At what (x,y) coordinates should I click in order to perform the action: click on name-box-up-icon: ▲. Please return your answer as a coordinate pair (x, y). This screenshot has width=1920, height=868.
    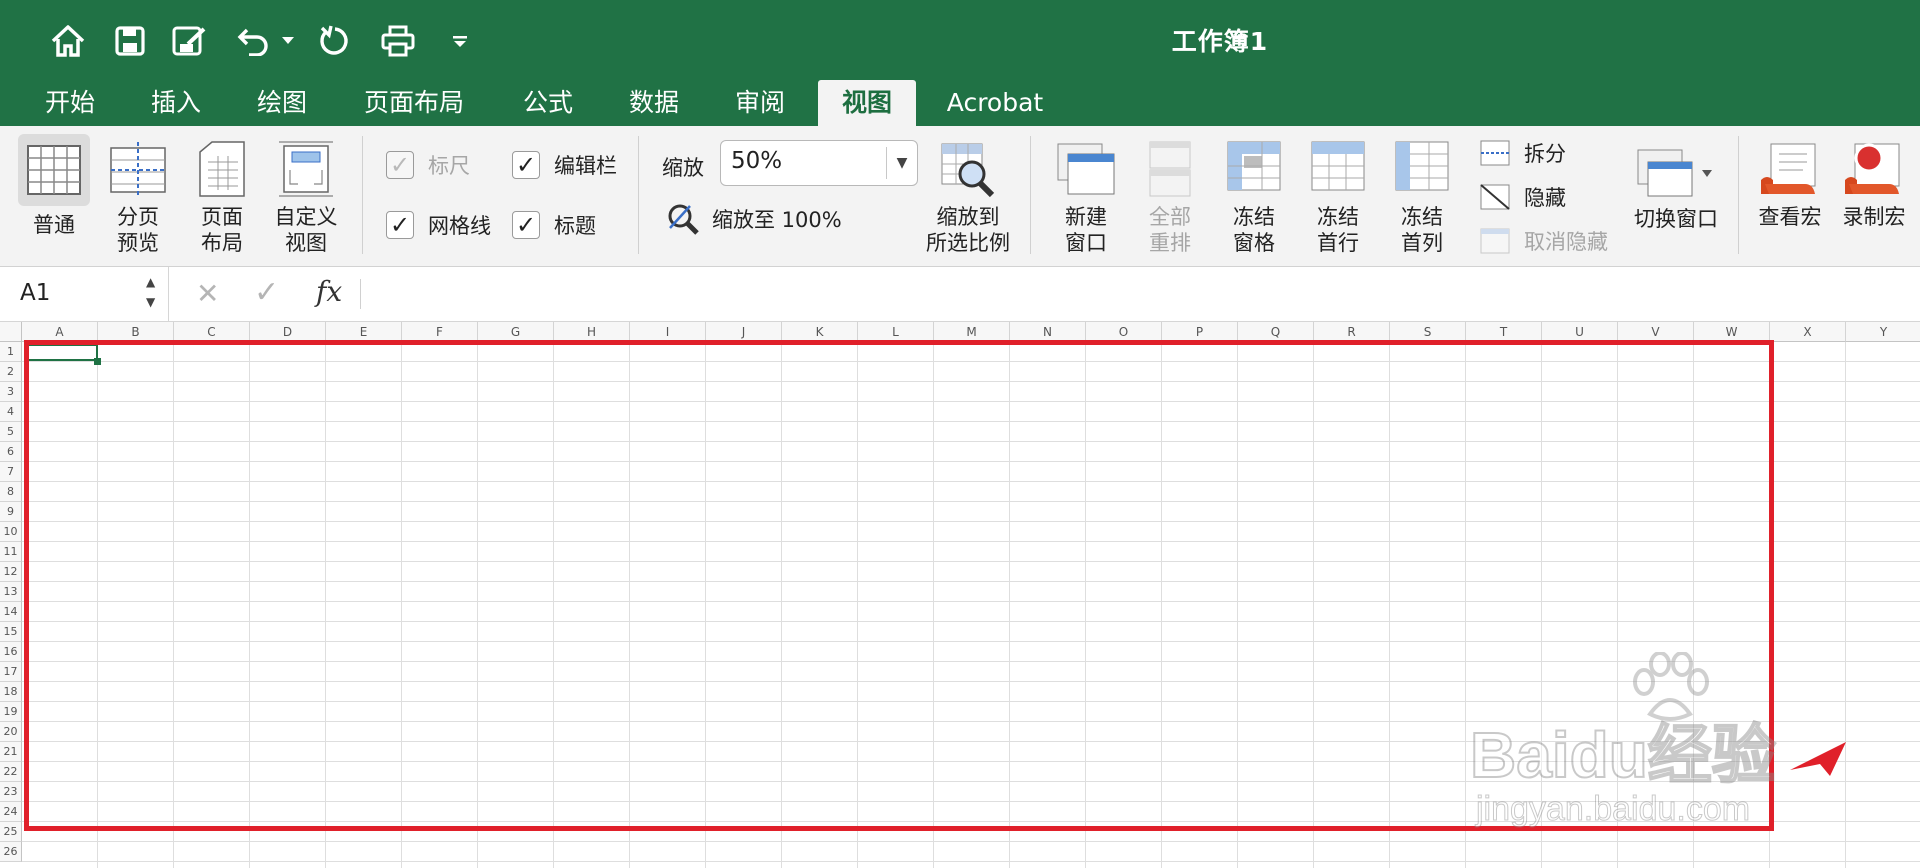
    Looking at the image, I should click on (150, 282).